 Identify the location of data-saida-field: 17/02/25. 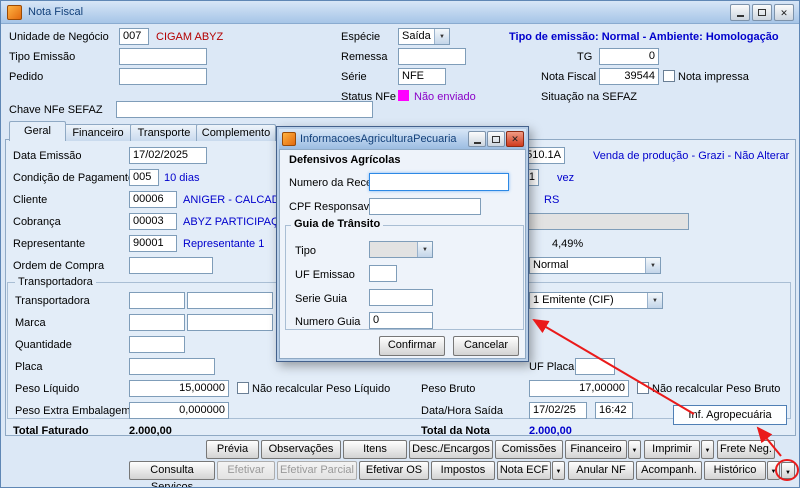
(558, 410).